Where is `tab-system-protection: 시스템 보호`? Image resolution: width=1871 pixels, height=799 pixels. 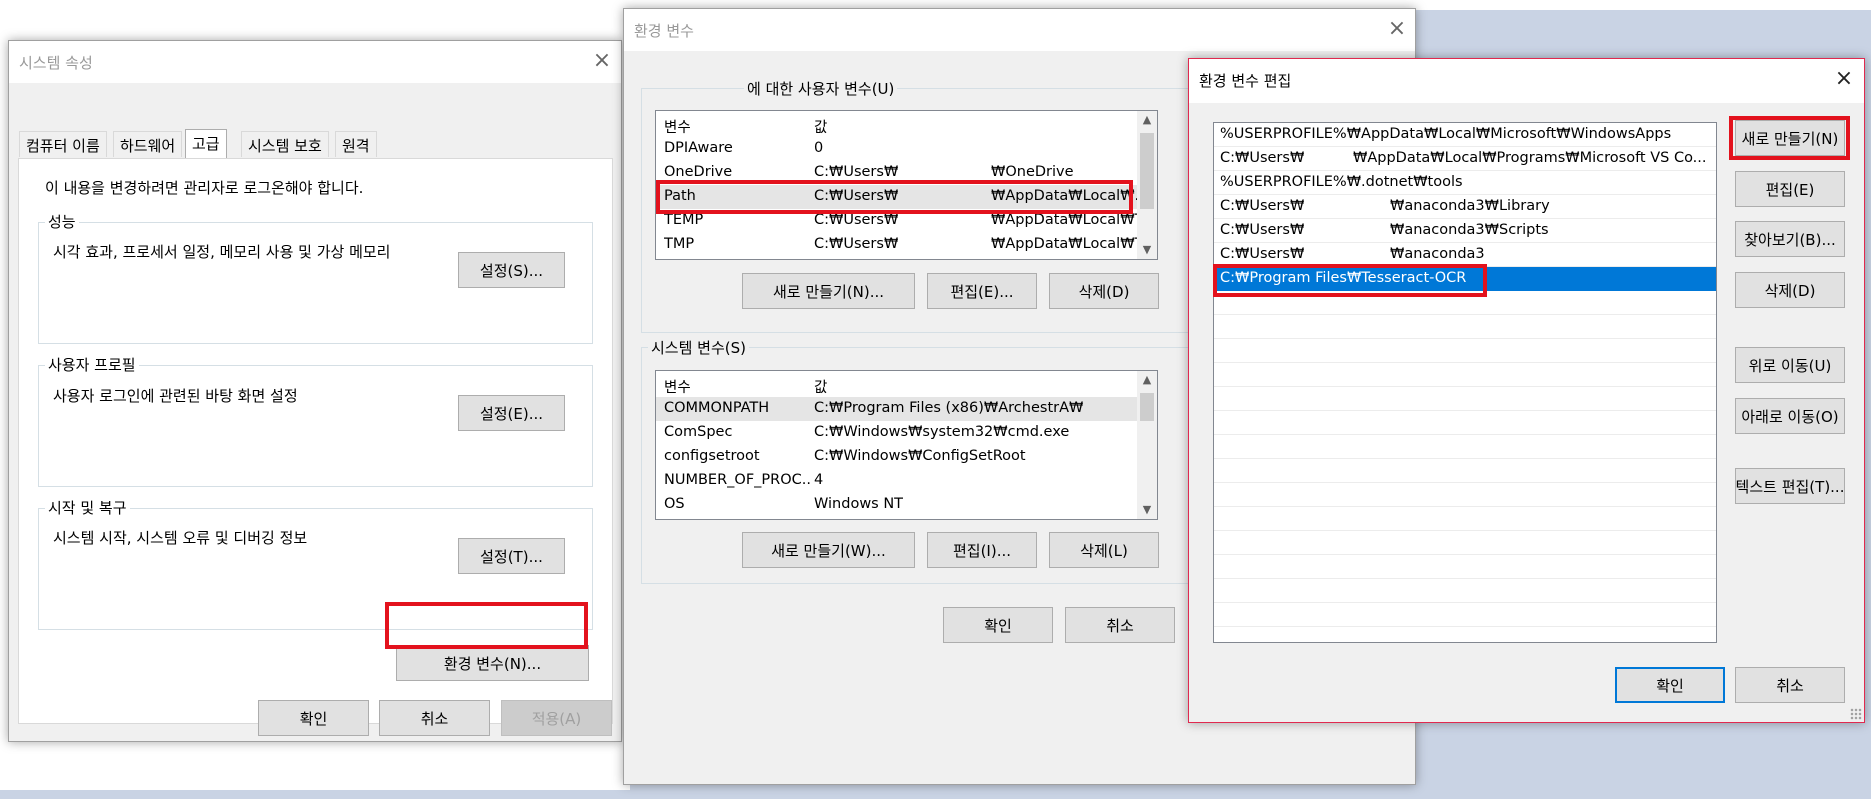 tab-system-protection: 시스템 보호 is located at coordinates (285, 144).